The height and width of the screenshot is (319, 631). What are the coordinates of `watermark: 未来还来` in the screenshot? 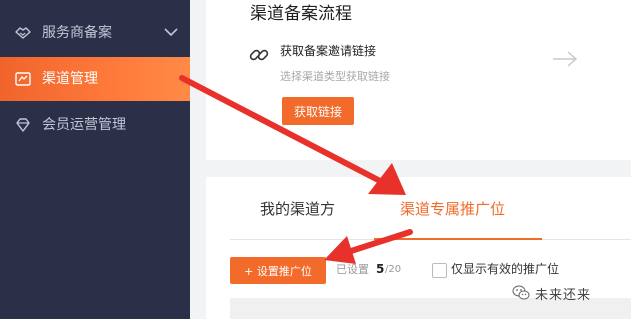 It's located at (551, 293).